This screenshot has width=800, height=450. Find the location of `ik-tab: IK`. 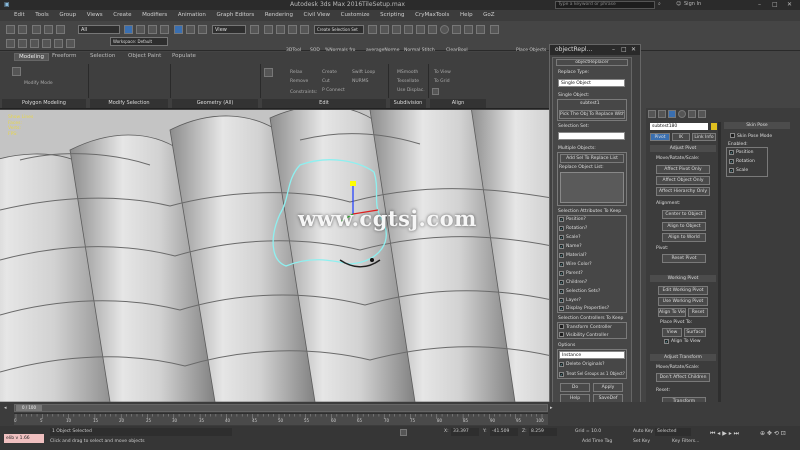

ik-tab: IK is located at coordinates (681, 137).